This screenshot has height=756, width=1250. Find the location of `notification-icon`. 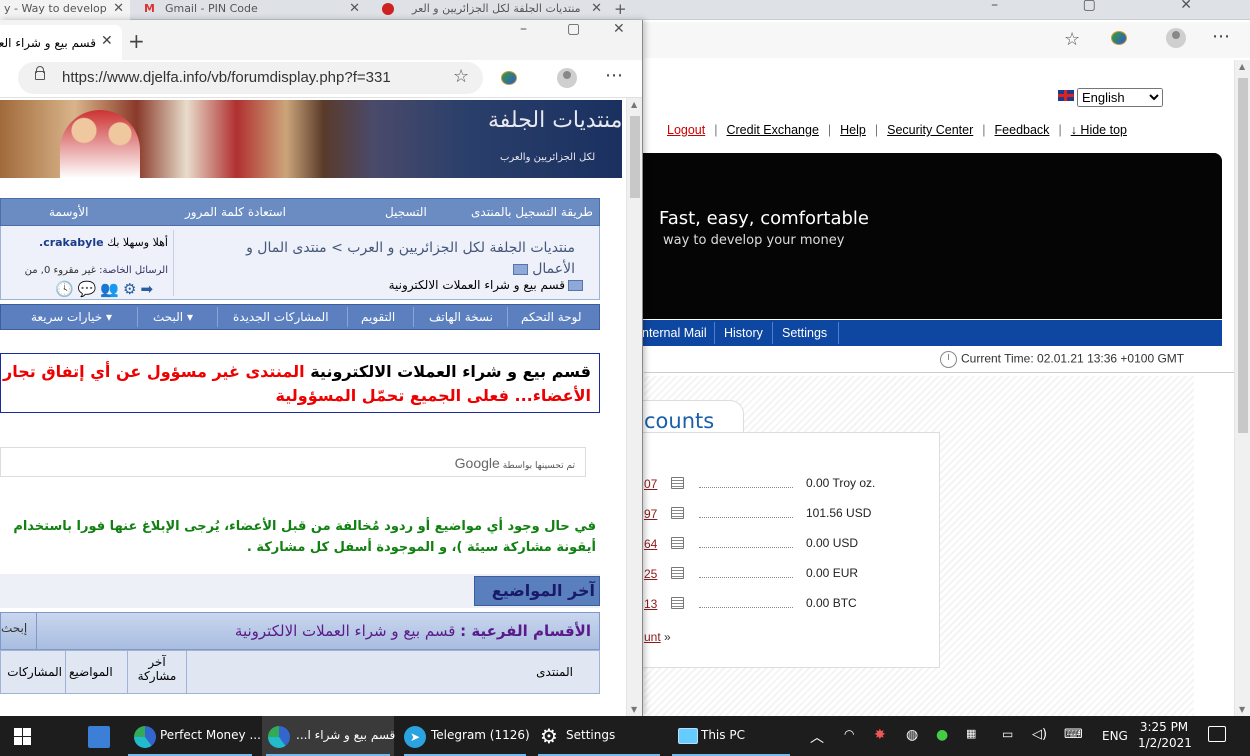

notification-icon is located at coordinates (1217, 734).